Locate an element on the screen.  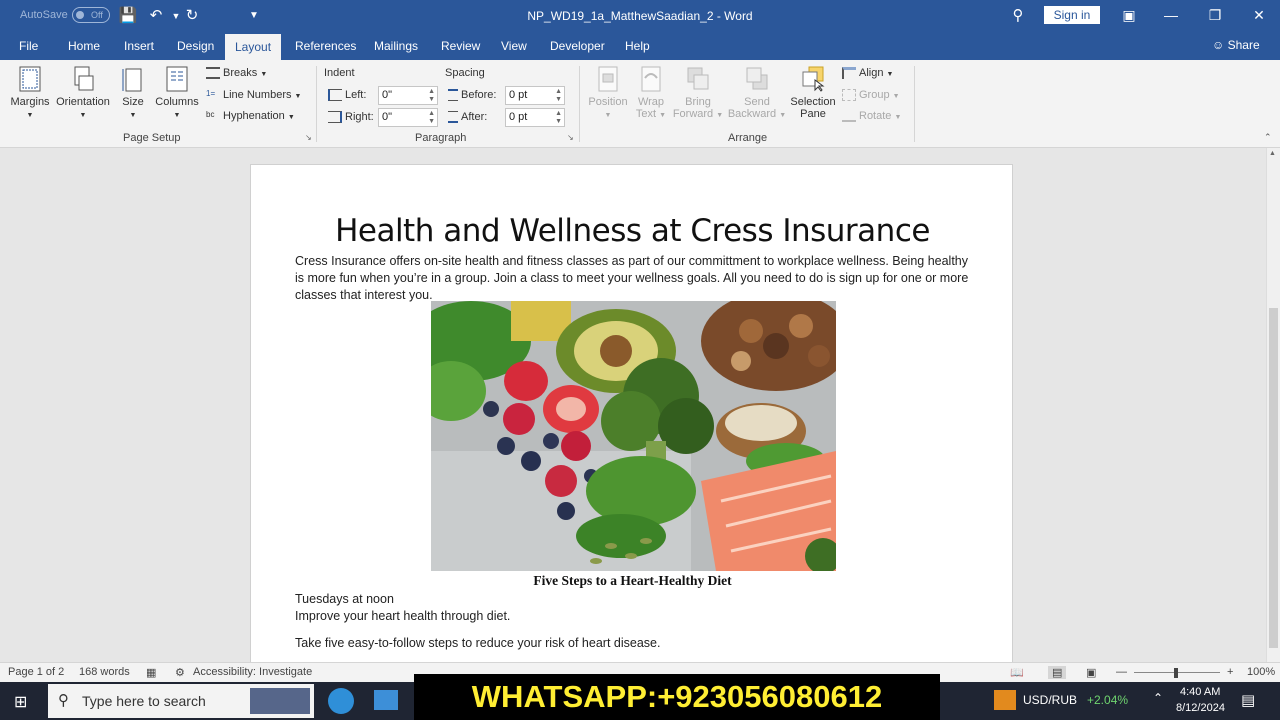
proofing-icon: ▦ is located at coordinates (151, 672).